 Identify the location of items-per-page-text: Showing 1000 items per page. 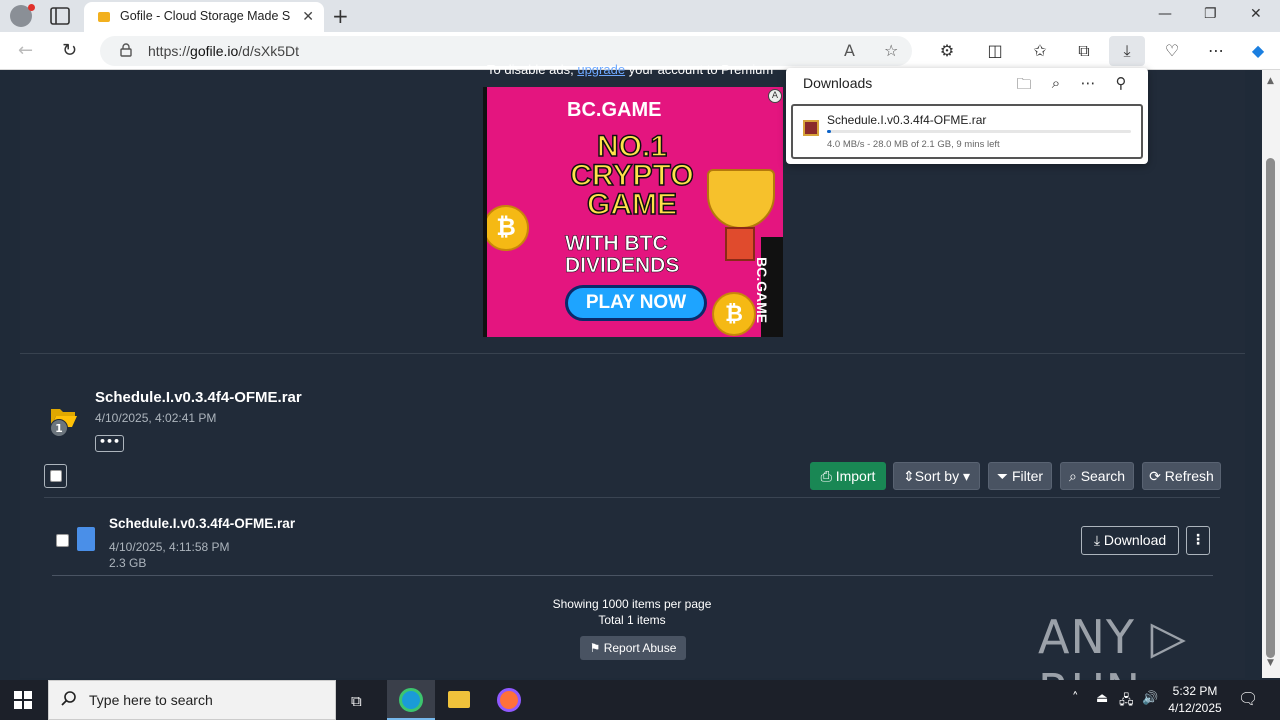
(632, 604).